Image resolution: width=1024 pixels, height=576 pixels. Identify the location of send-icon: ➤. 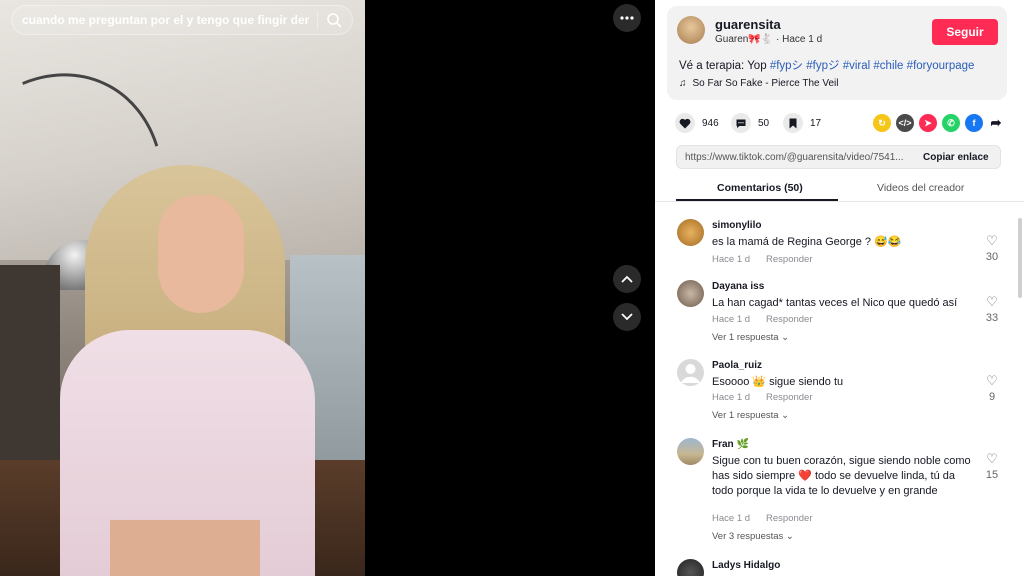
(928, 123).